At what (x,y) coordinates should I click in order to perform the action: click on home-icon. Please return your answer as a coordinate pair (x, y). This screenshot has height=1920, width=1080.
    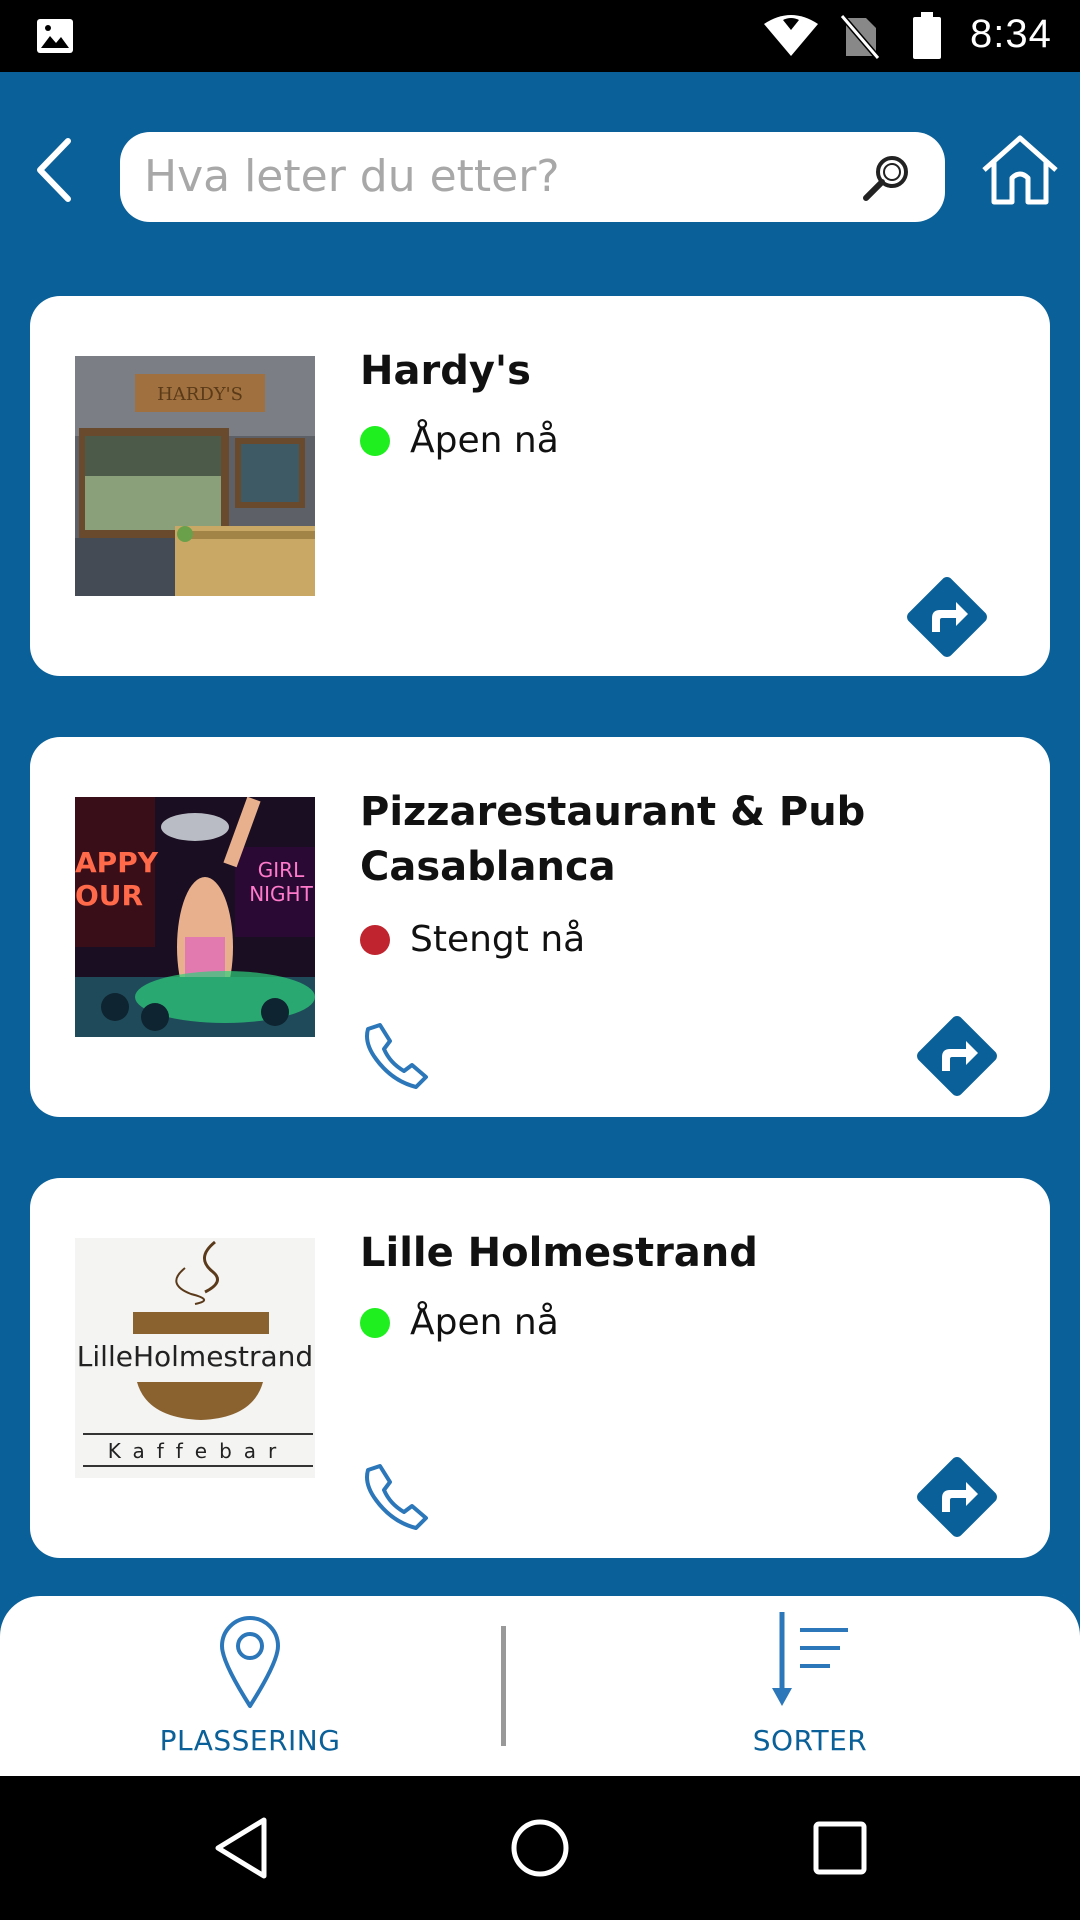
    Looking at the image, I should click on (1020, 170).